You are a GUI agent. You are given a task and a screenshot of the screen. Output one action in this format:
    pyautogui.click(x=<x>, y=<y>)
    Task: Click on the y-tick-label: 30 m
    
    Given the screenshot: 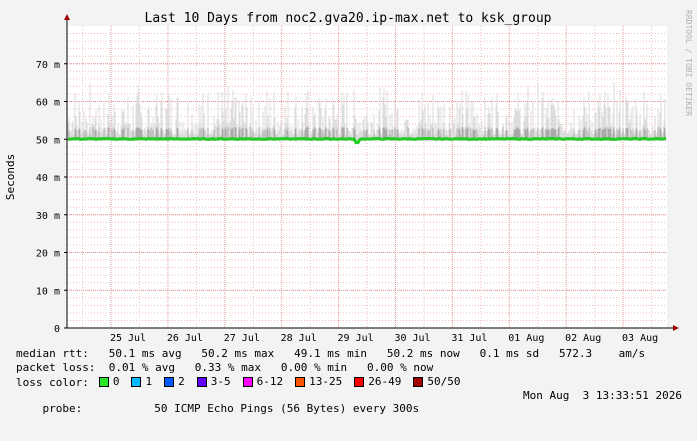 What is the action you would take?
    pyautogui.click(x=48, y=216)
    